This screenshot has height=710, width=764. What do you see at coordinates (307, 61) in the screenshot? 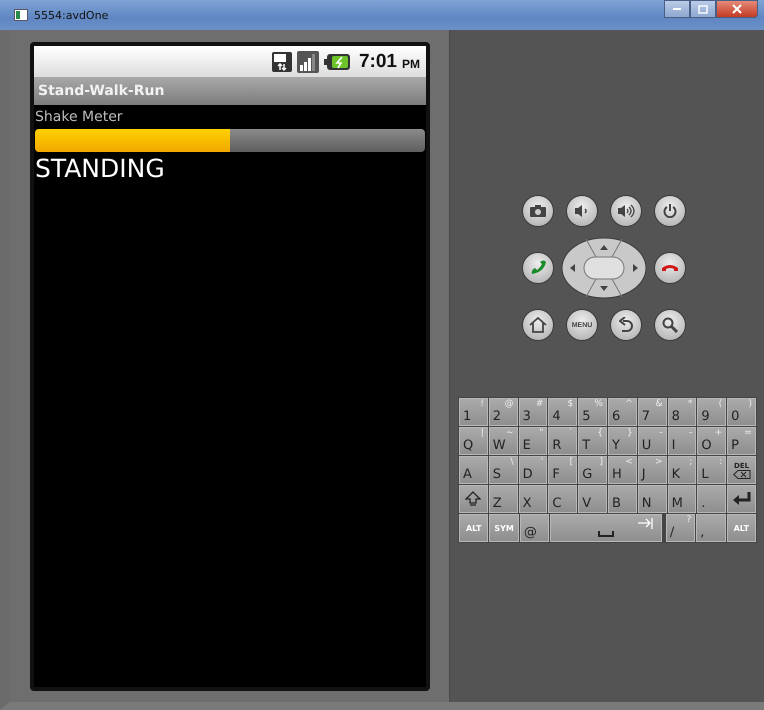
I see `signal-icon` at bounding box center [307, 61].